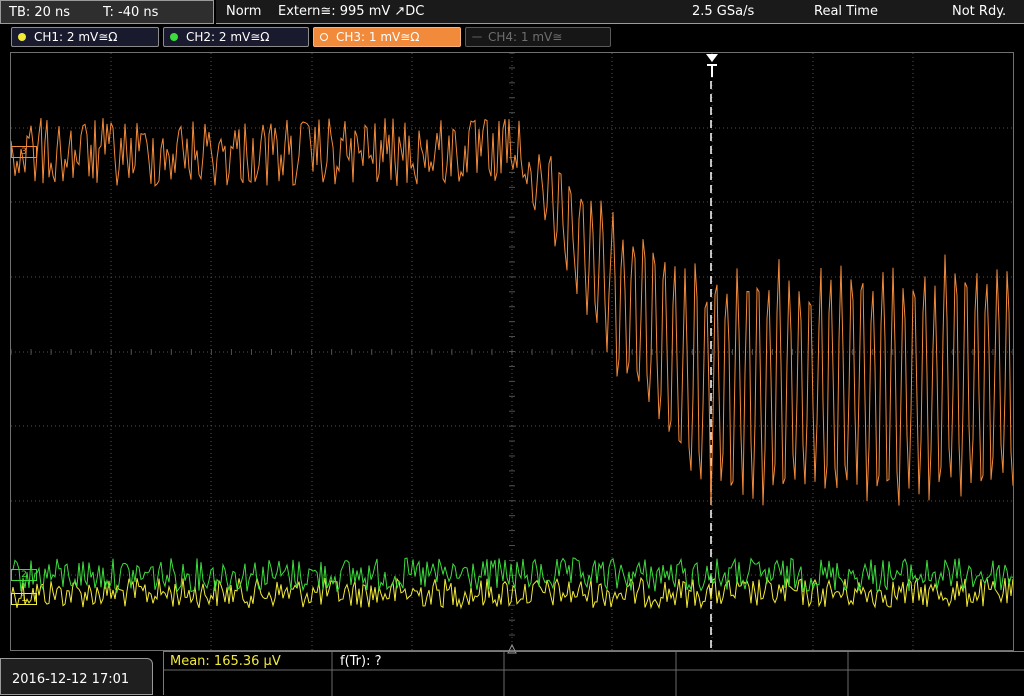  Describe the element at coordinates (225, 661) in the screenshot. I see `mean-measurement: Mean: 165.36 μV` at that location.